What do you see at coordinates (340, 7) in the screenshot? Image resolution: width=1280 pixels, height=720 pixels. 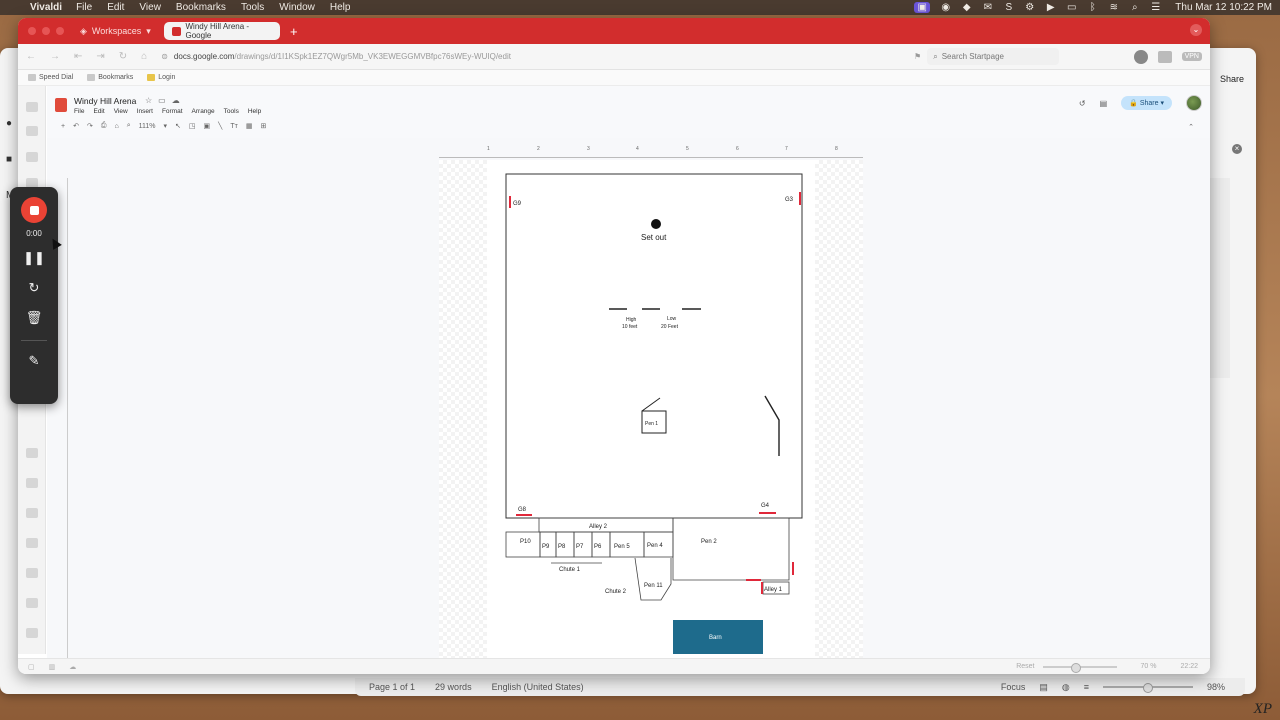 I see `menubar-item-help: Help` at bounding box center [340, 7].